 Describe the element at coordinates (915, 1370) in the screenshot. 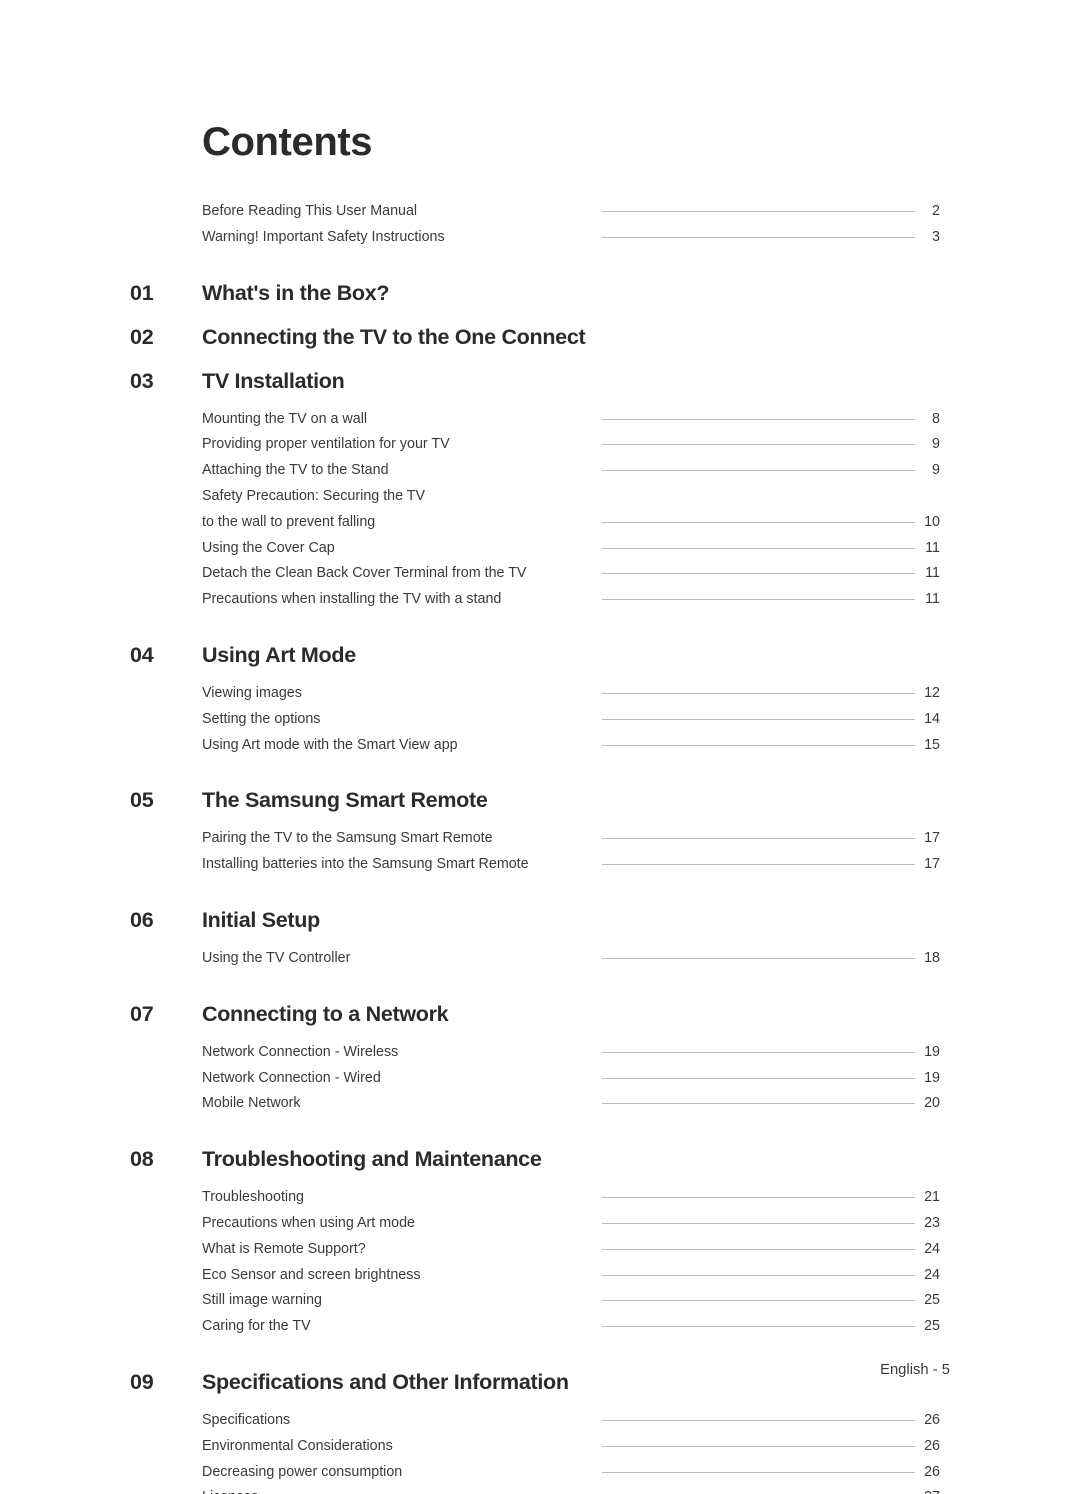

I see `page-footer: English - 5` at that location.